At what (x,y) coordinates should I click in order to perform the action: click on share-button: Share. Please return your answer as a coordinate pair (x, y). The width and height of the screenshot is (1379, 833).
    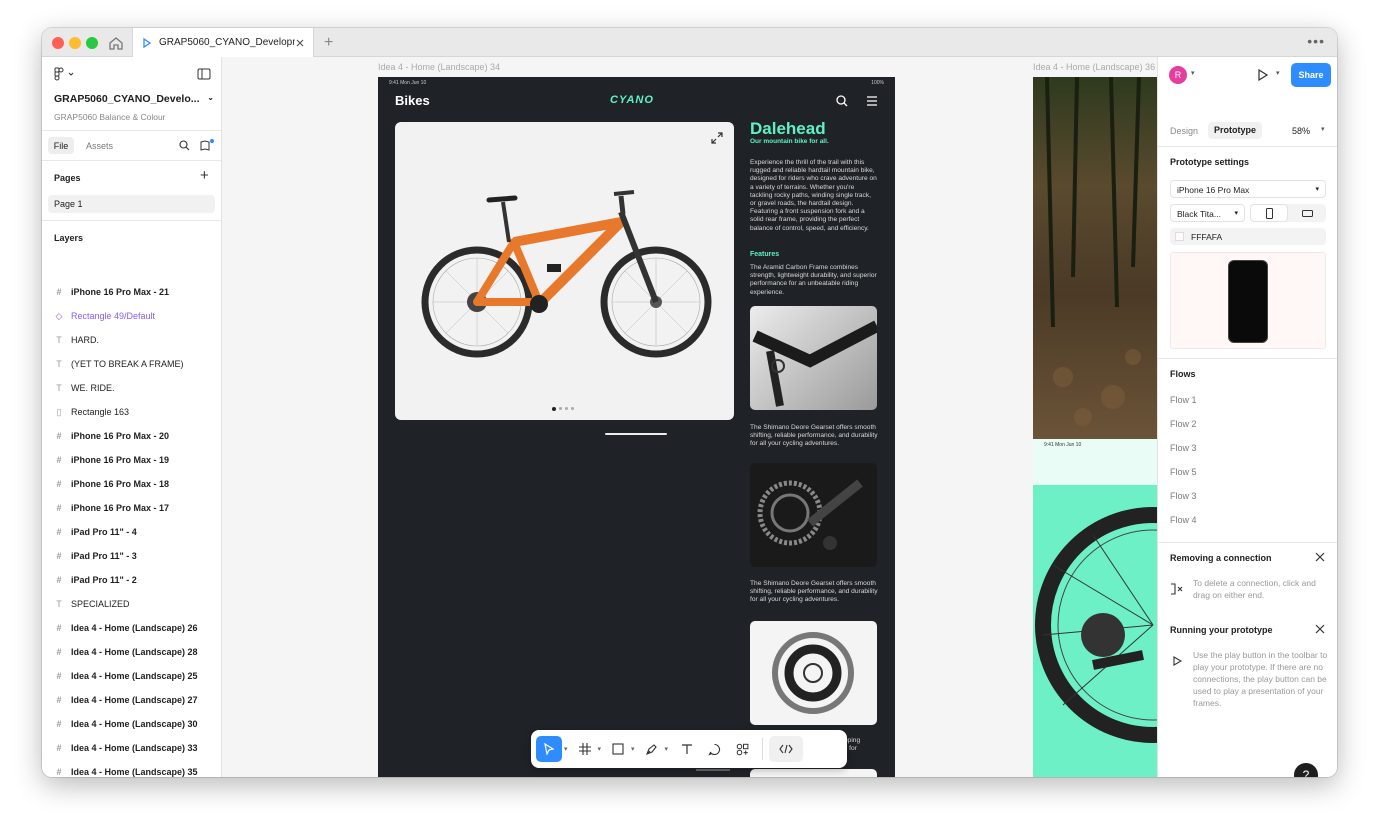
    Looking at the image, I should click on (1311, 75).